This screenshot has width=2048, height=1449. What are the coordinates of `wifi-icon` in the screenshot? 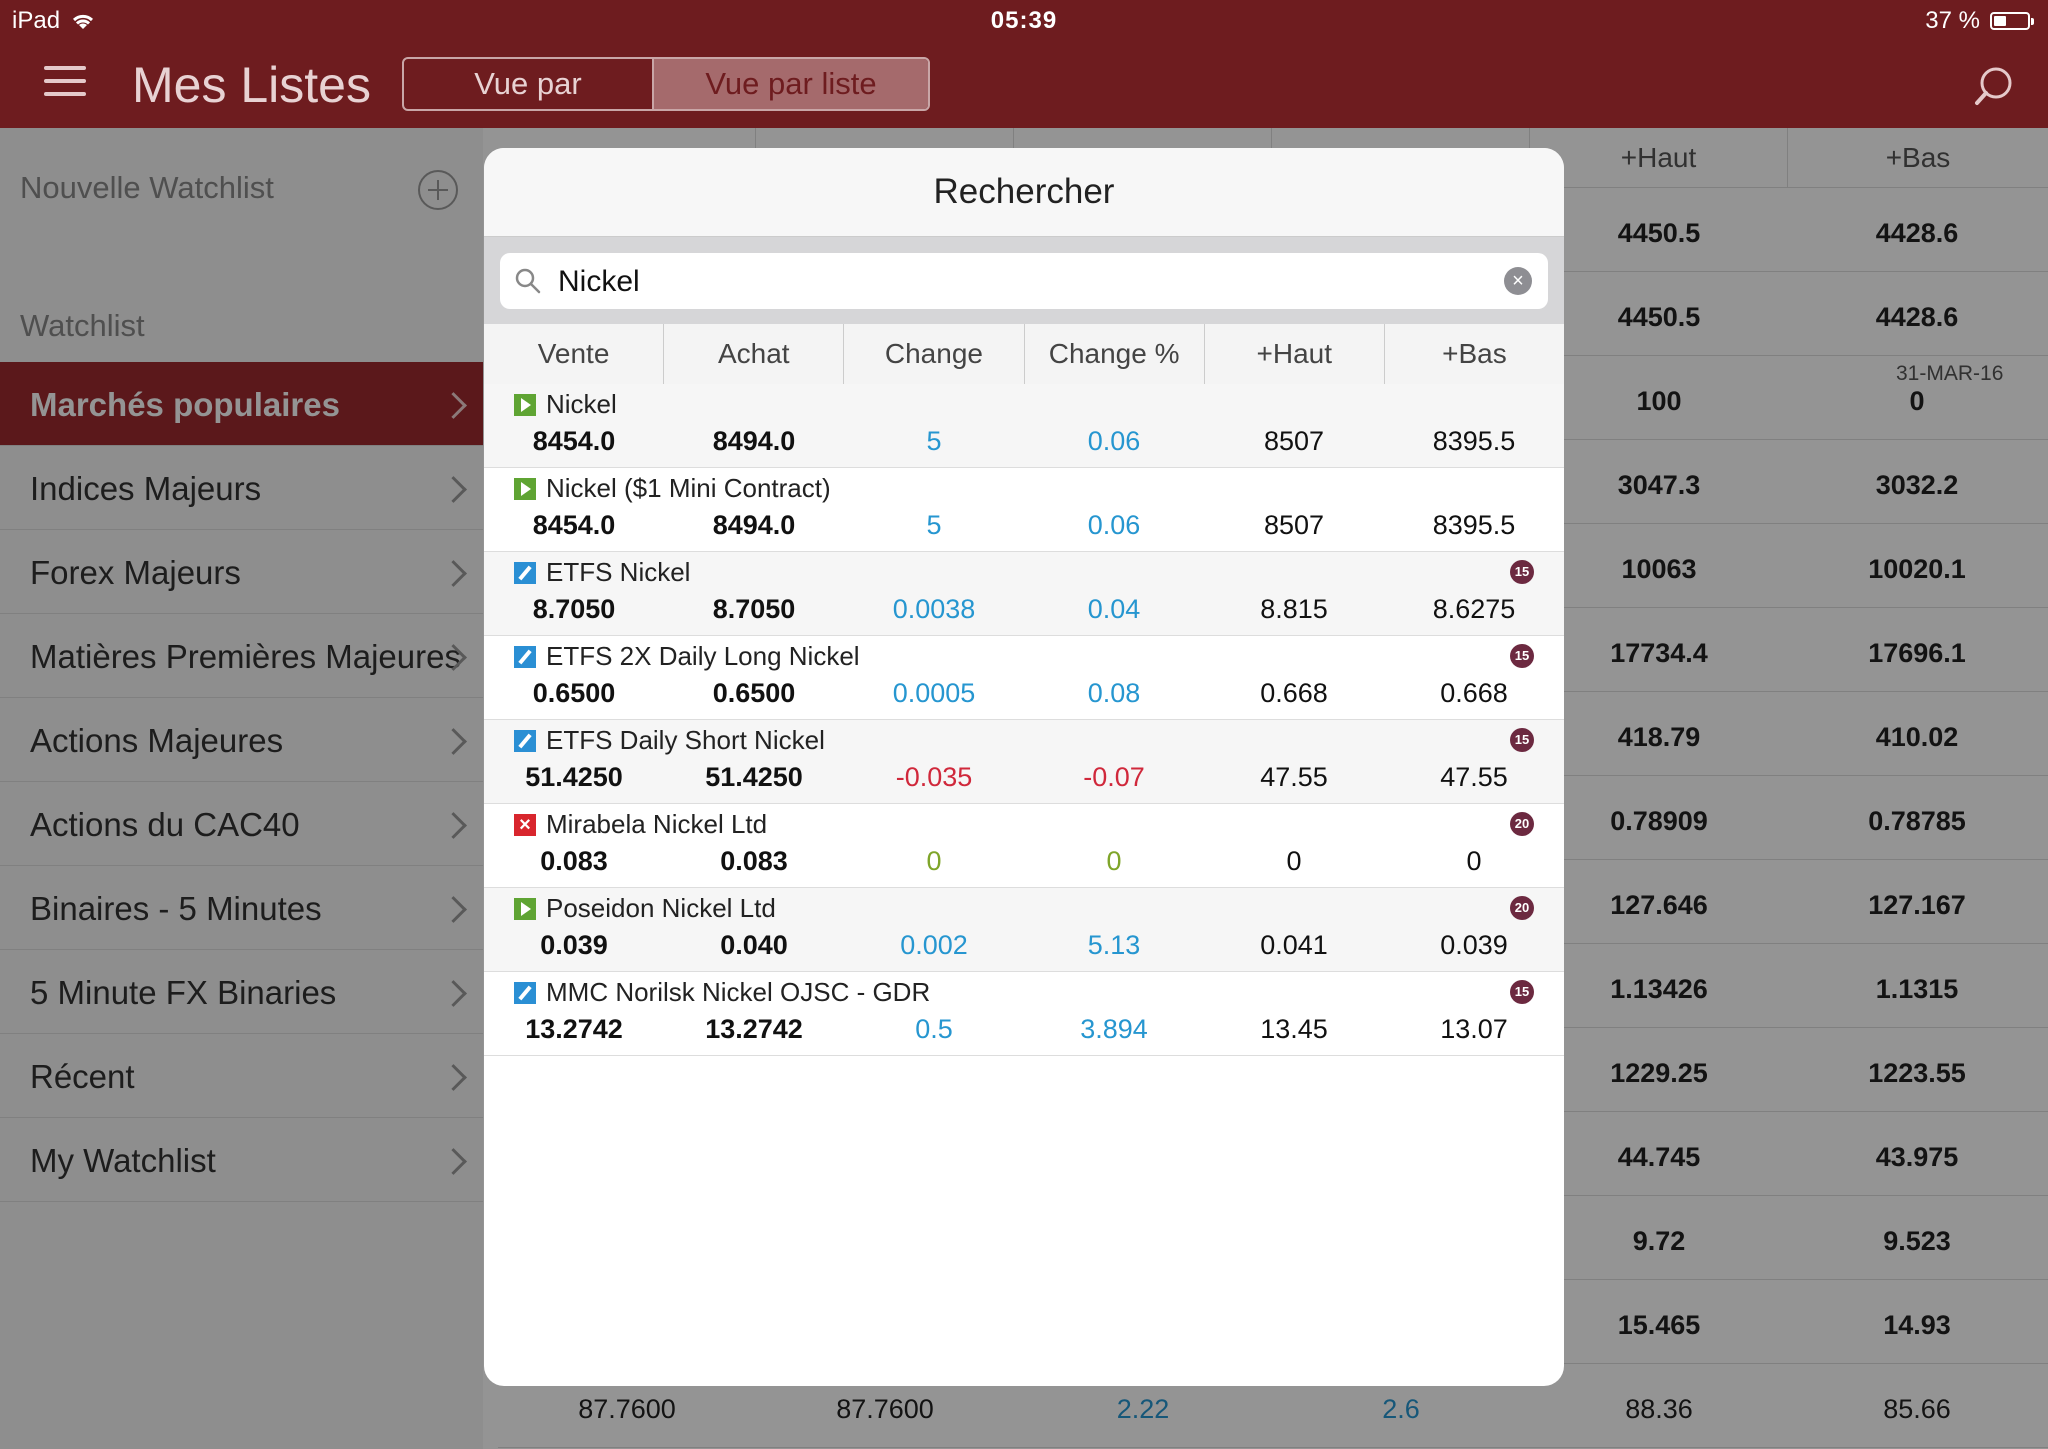 It's located at (83, 21).